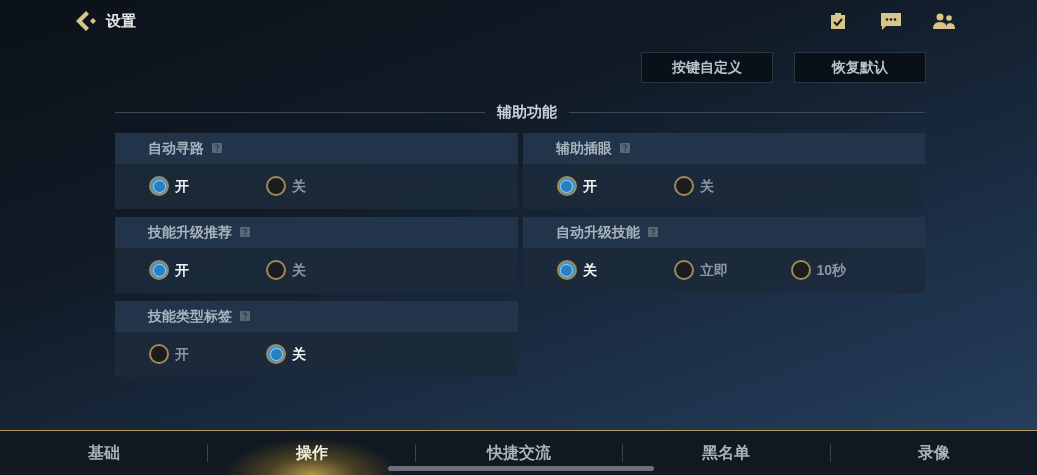 The width and height of the screenshot is (1037, 475). Describe the element at coordinates (176, 148) in the screenshot. I see `setting-label: 自动寻路` at that location.